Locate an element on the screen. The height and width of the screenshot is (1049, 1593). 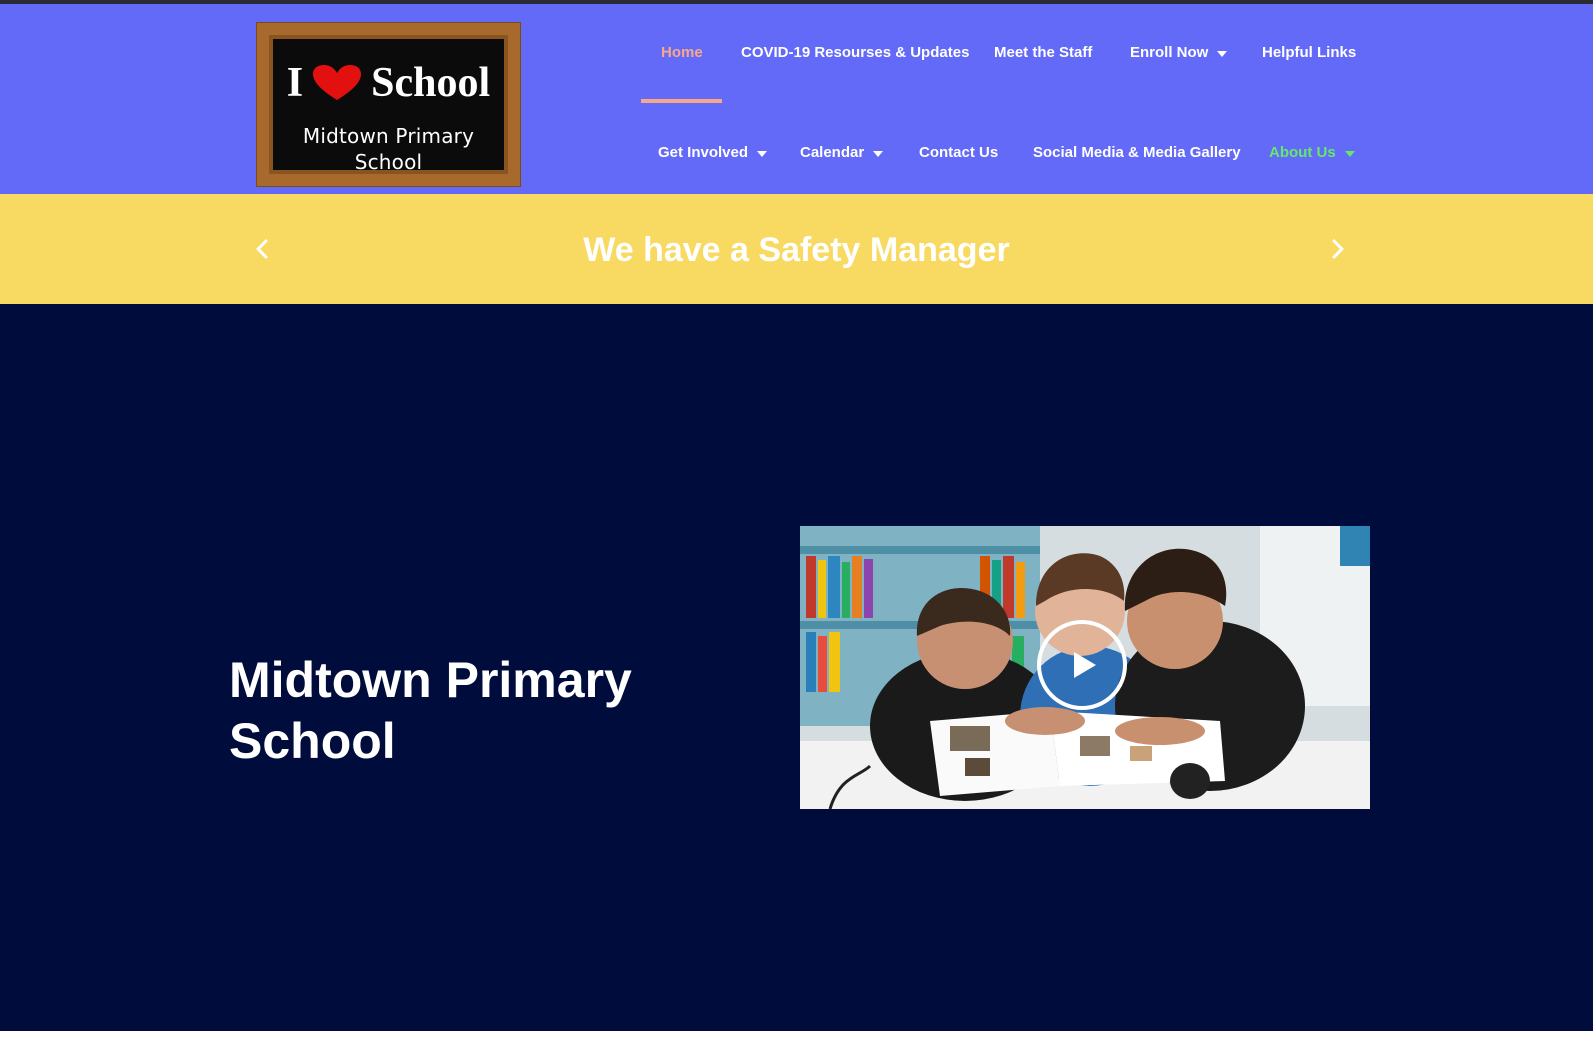
nav-covid-label: COVID-19 Resourses & Updates is located at coordinates (855, 52).